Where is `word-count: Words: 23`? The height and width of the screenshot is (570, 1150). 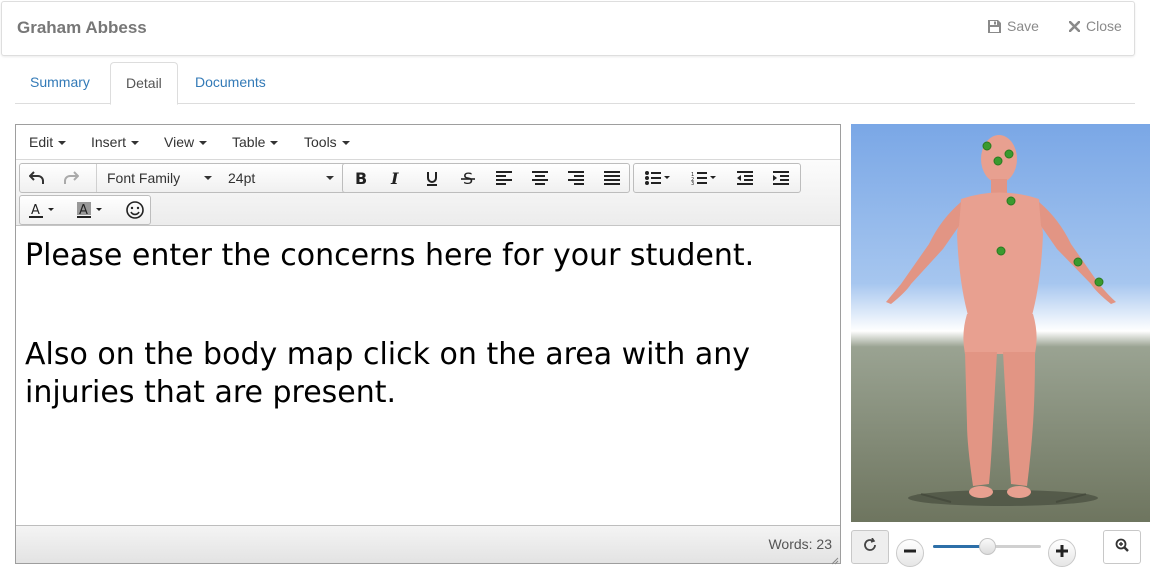 word-count: Words: 23 is located at coordinates (800, 544).